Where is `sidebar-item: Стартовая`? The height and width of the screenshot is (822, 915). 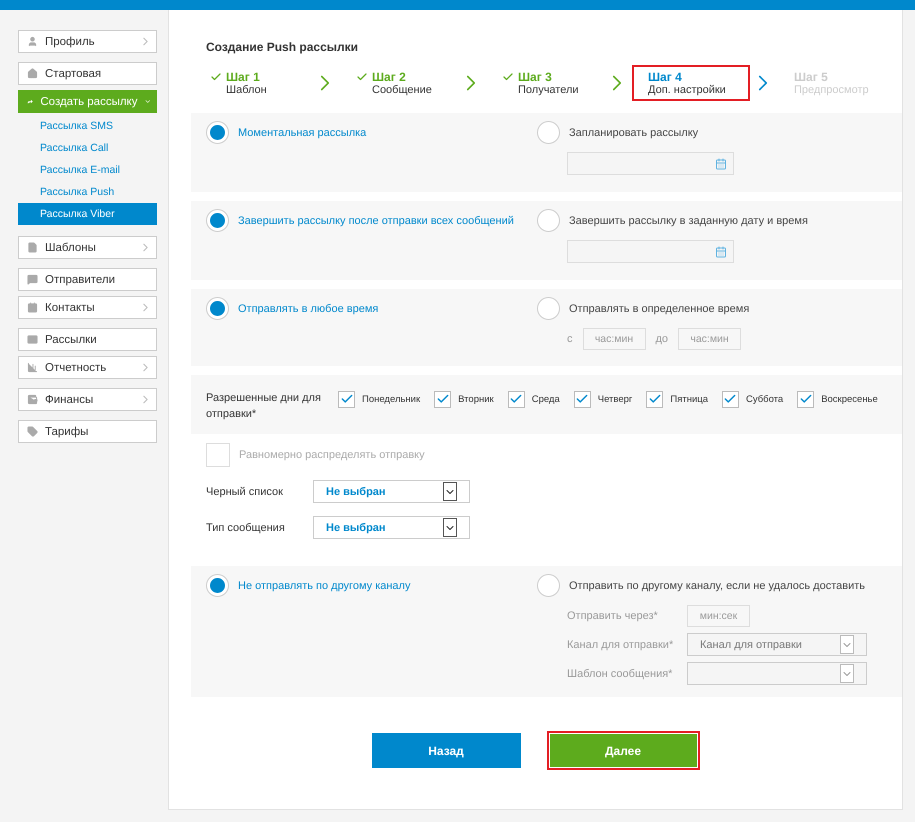
sidebar-item: Стартовая is located at coordinates (87, 73).